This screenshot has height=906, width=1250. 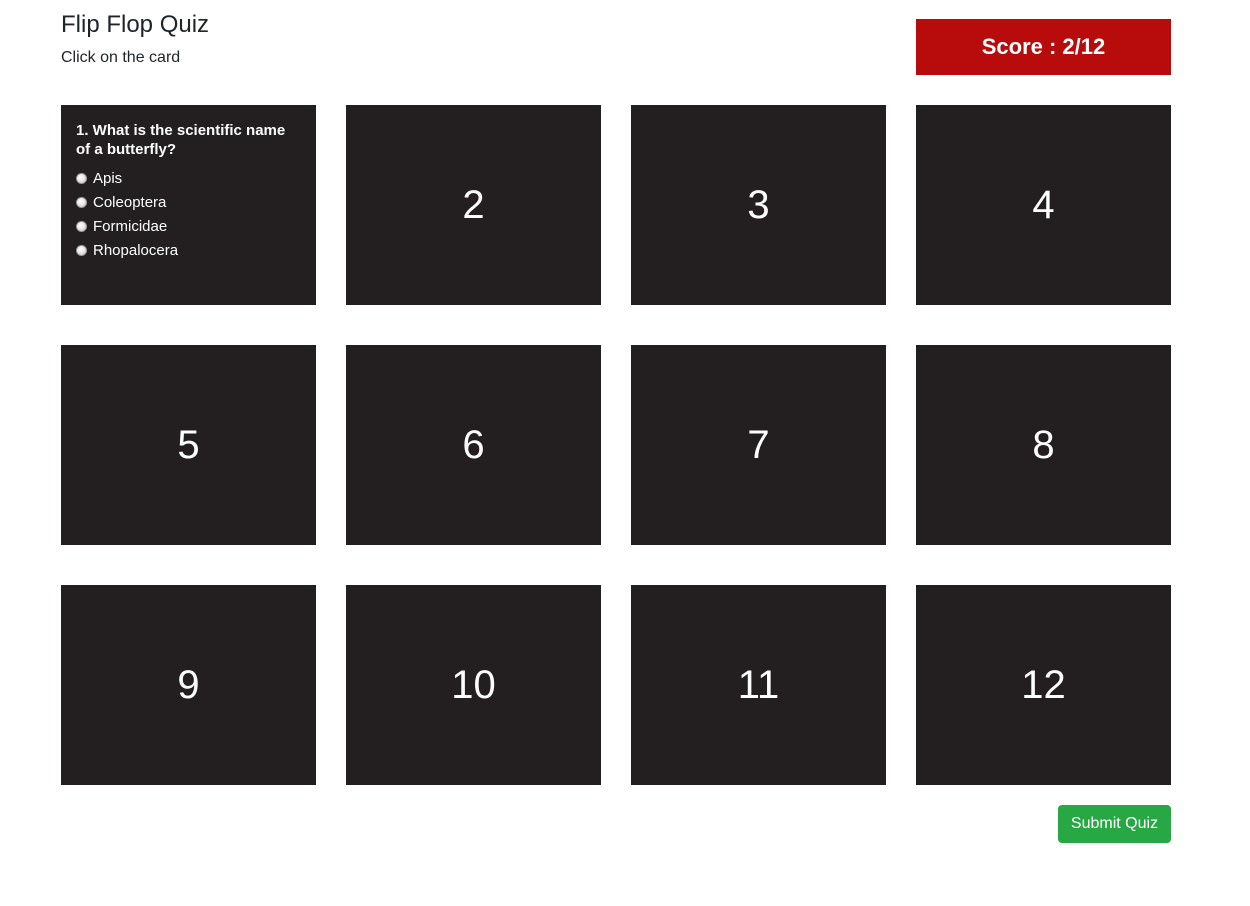 I want to click on card-number: 2, so click(x=473, y=204).